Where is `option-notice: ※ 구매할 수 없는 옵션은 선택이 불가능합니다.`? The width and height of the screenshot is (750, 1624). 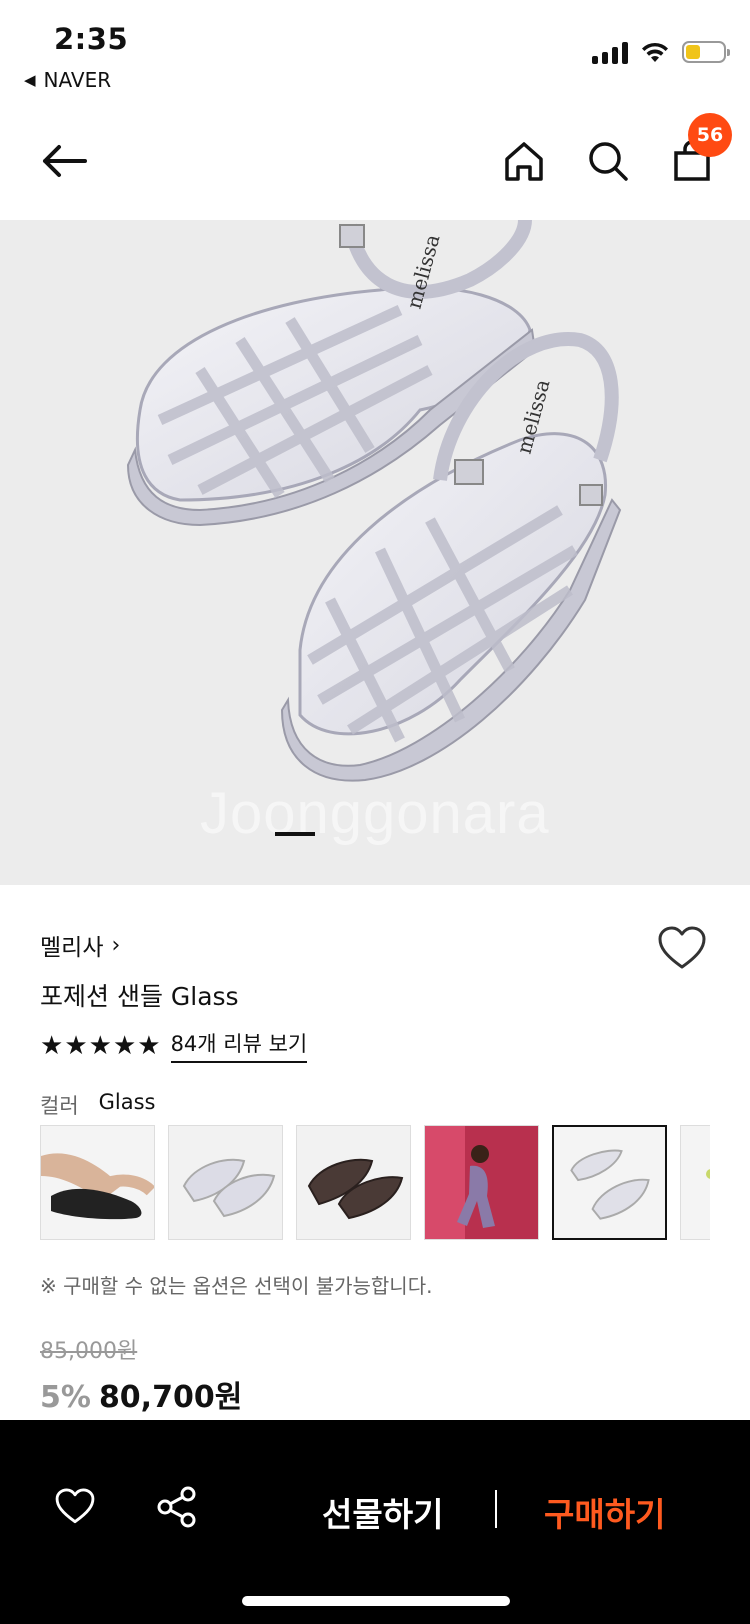
option-notice: ※ 구매할 수 없는 옵션은 선택이 불가능합니다. is located at coordinates (236, 1286).